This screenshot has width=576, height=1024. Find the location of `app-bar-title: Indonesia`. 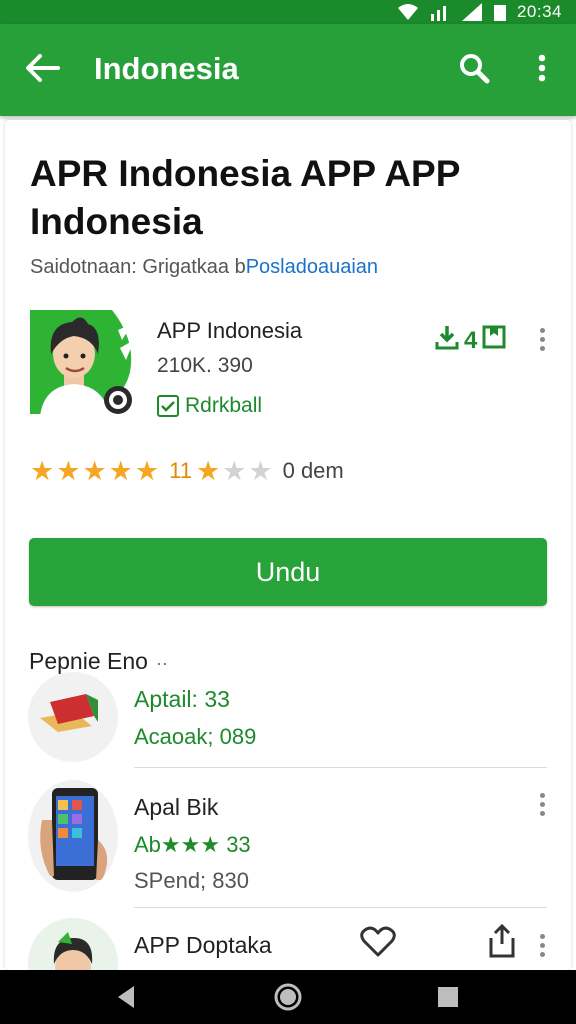

app-bar-title: Indonesia is located at coordinates (166, 68).